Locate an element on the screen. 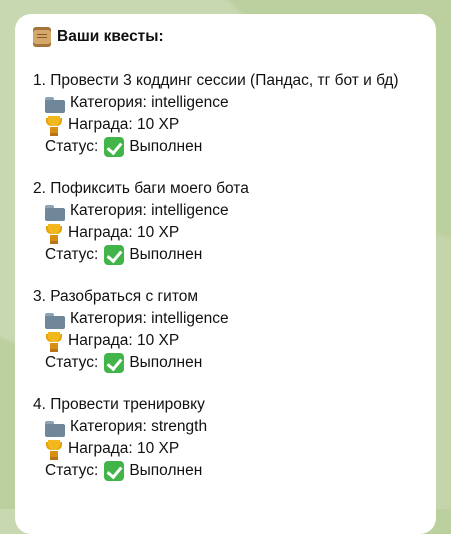 Image resolution: width=451 pixels, height=534 pixels. quest-category: Категория: strength is located at coordinates (234, 427).